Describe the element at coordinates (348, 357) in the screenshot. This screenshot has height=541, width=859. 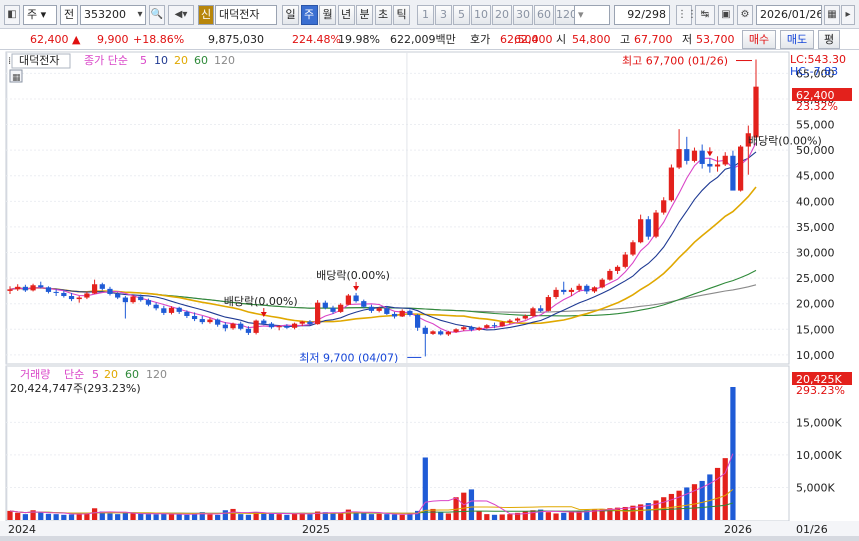
I see `low-annotation: 최저 9,700 (04/07)` at that location.